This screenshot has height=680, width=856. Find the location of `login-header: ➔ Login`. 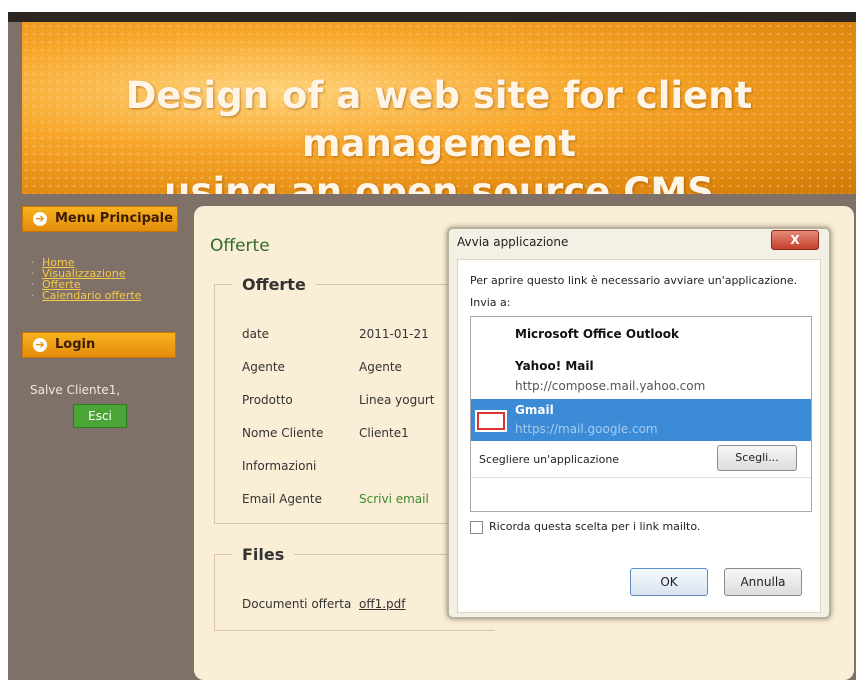

login-header: ➔ Login is located at coordinates (99, 345).